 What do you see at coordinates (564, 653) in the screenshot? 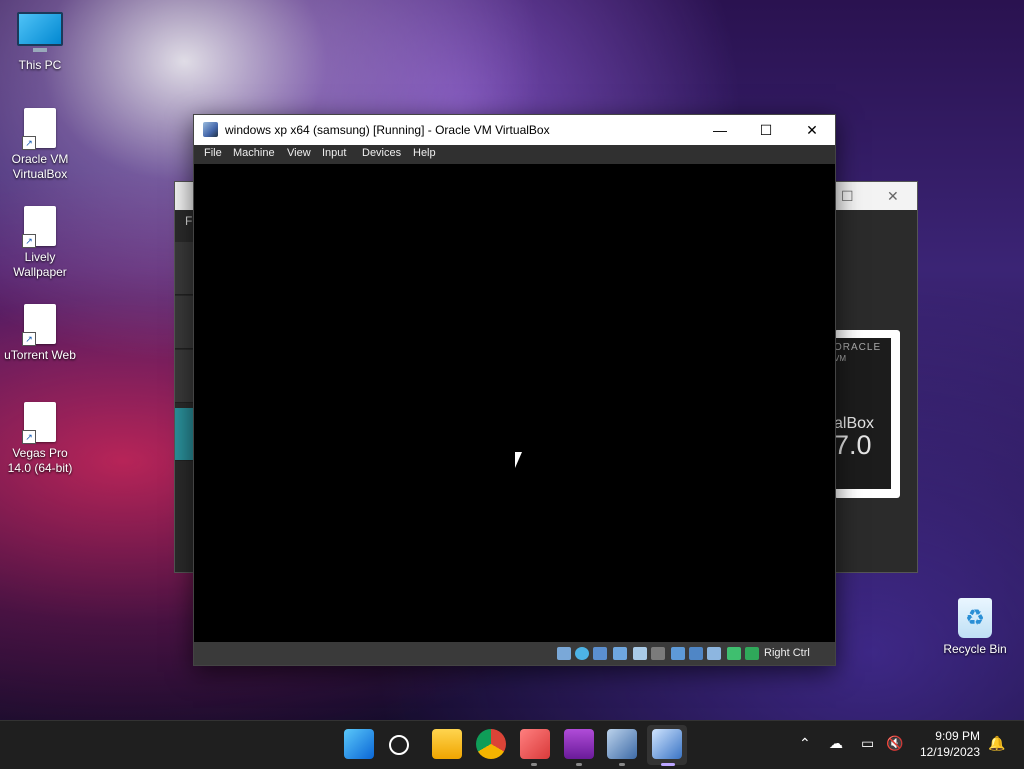
I see `hard-disk-icon` at bounding box center [564, 653].